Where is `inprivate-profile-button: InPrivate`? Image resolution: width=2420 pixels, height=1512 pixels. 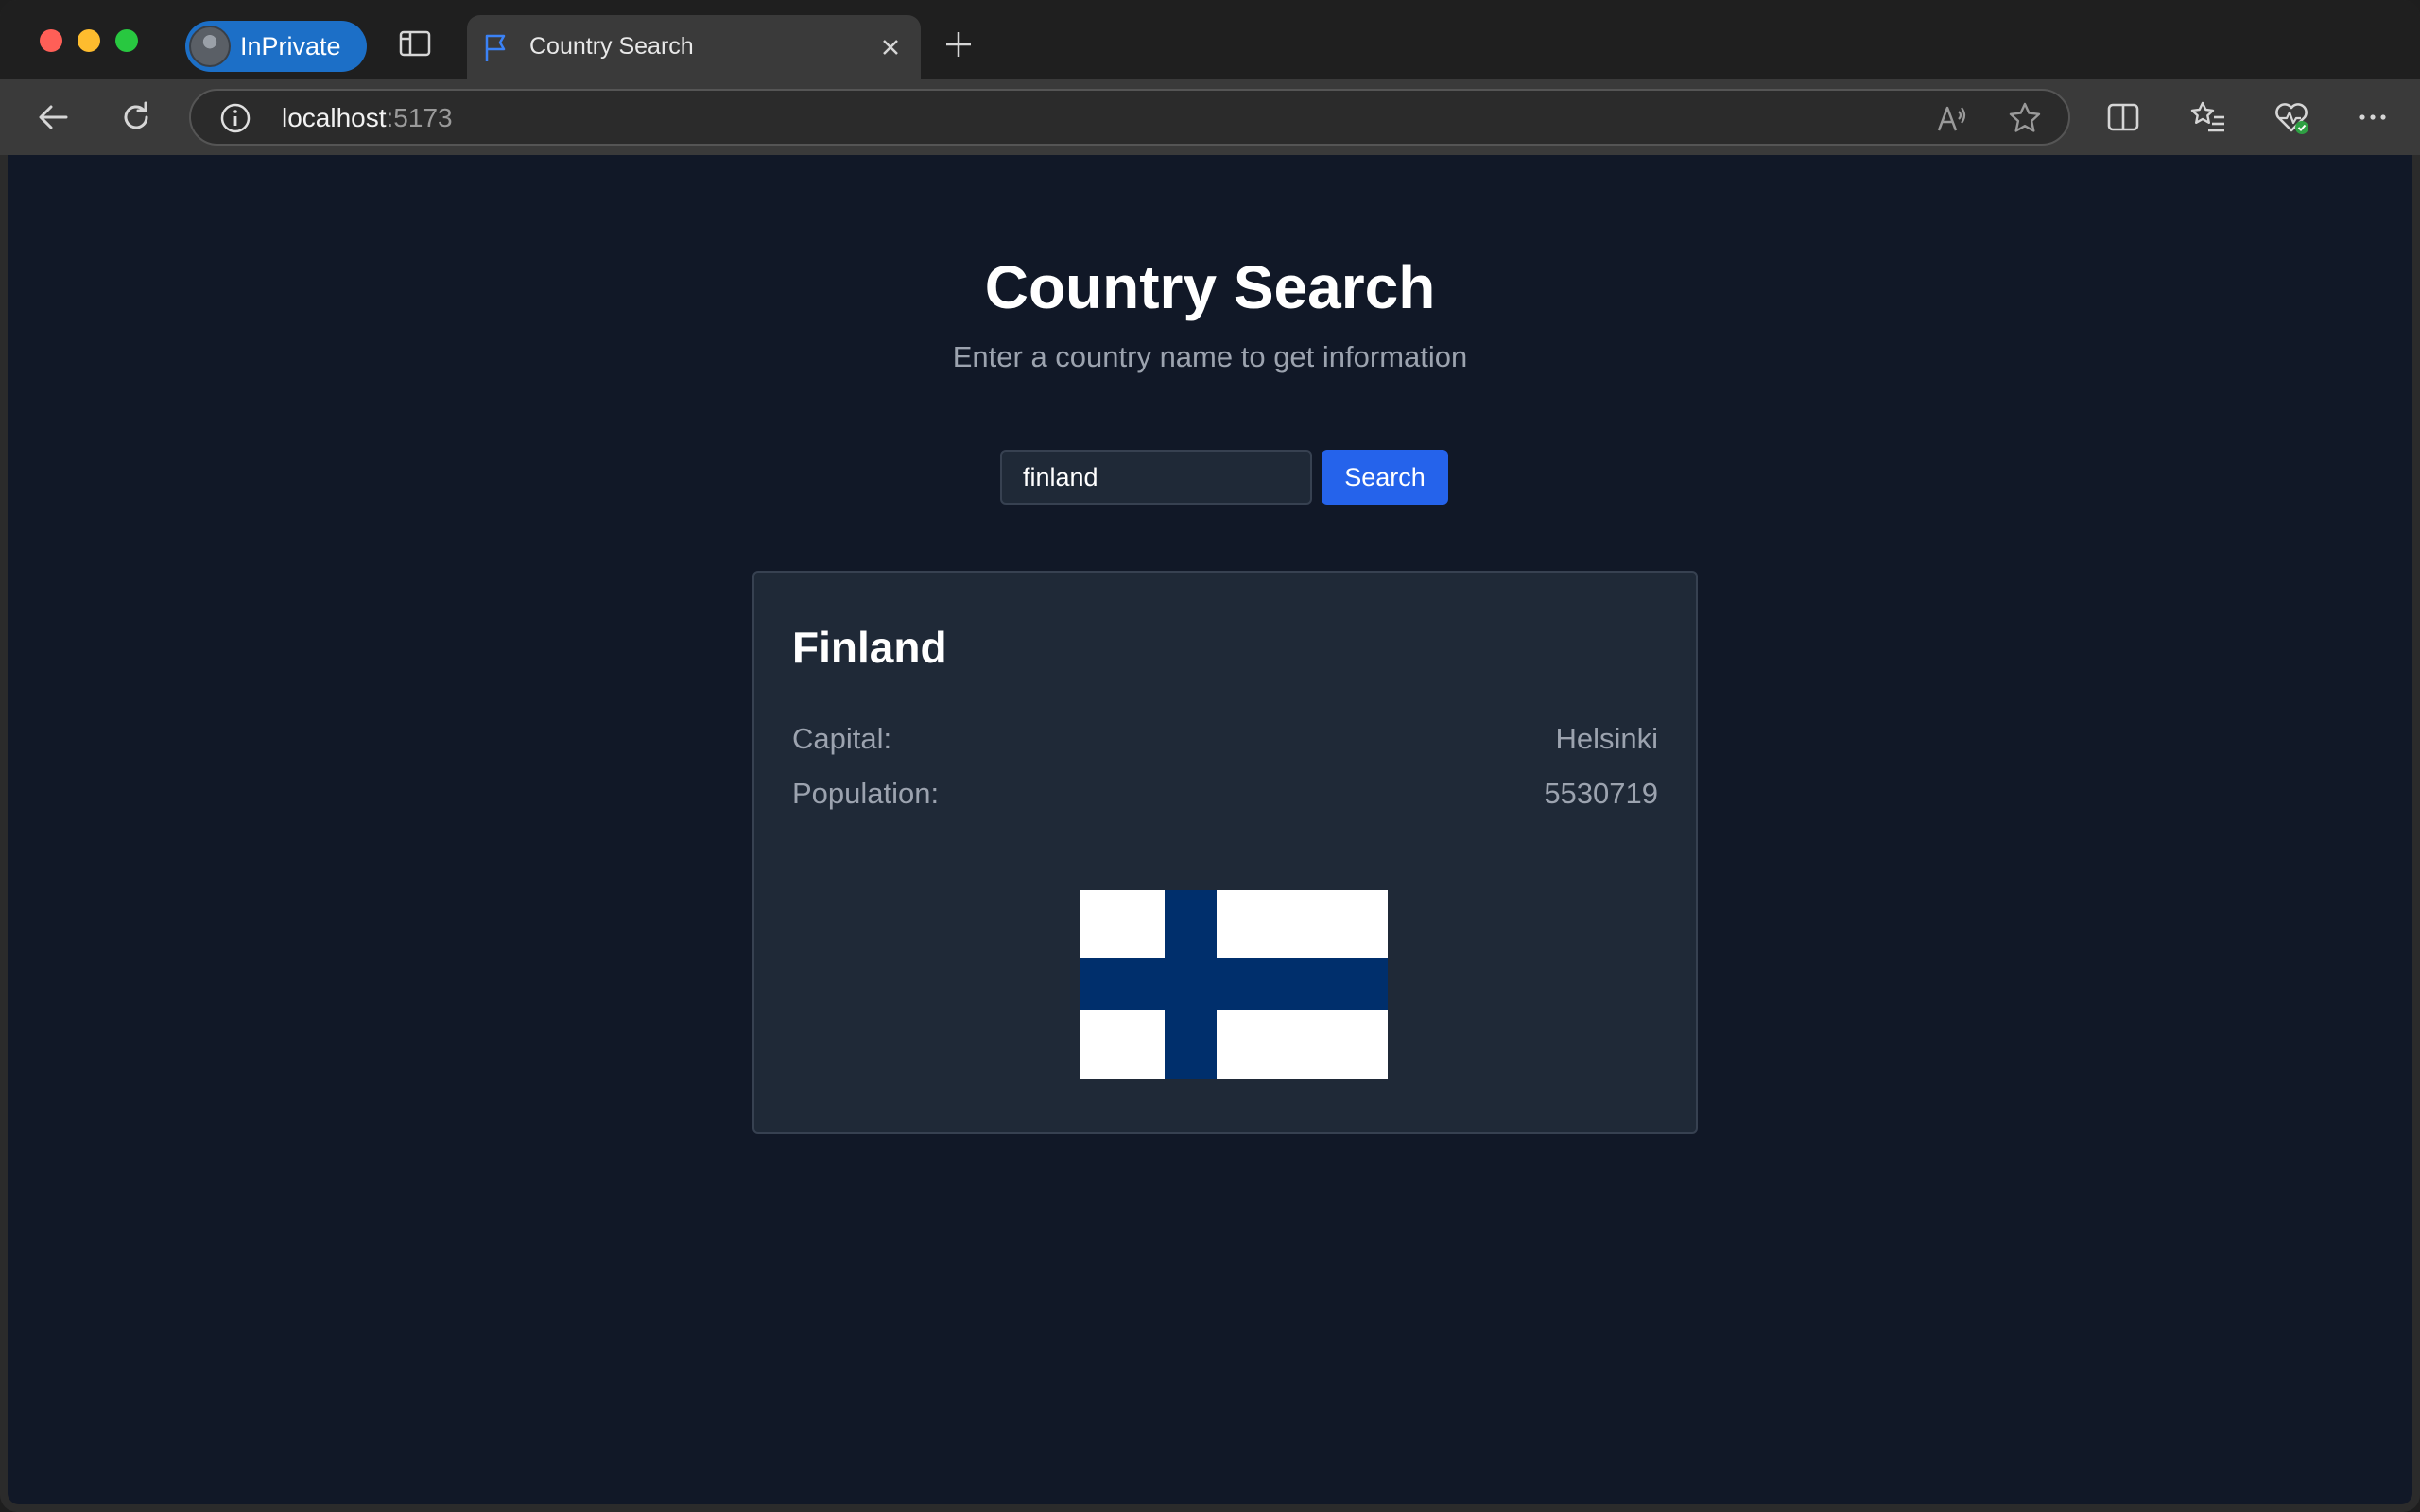 inprivate-profile-button: InPrivate is located at coordinates (276, 46).